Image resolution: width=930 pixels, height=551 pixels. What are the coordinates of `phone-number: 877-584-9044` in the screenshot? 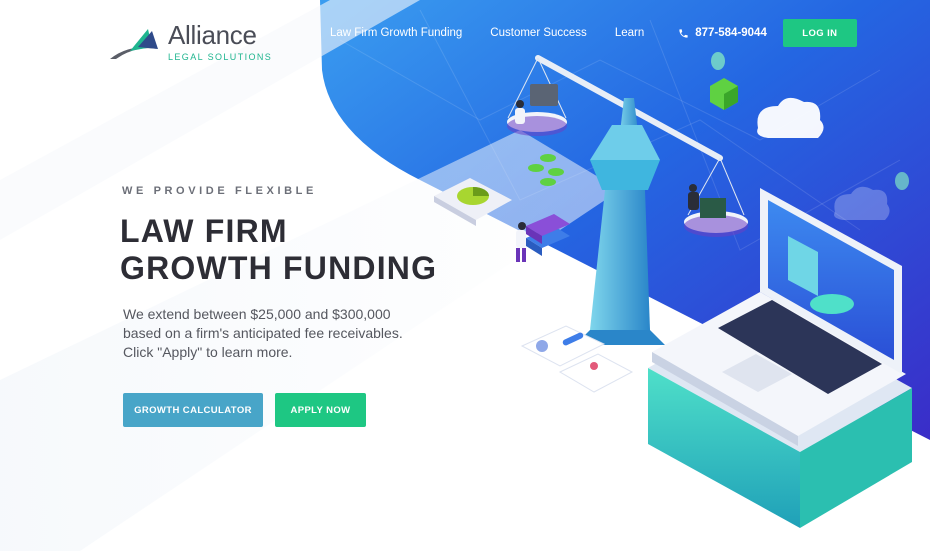 It's located at (731, 33).